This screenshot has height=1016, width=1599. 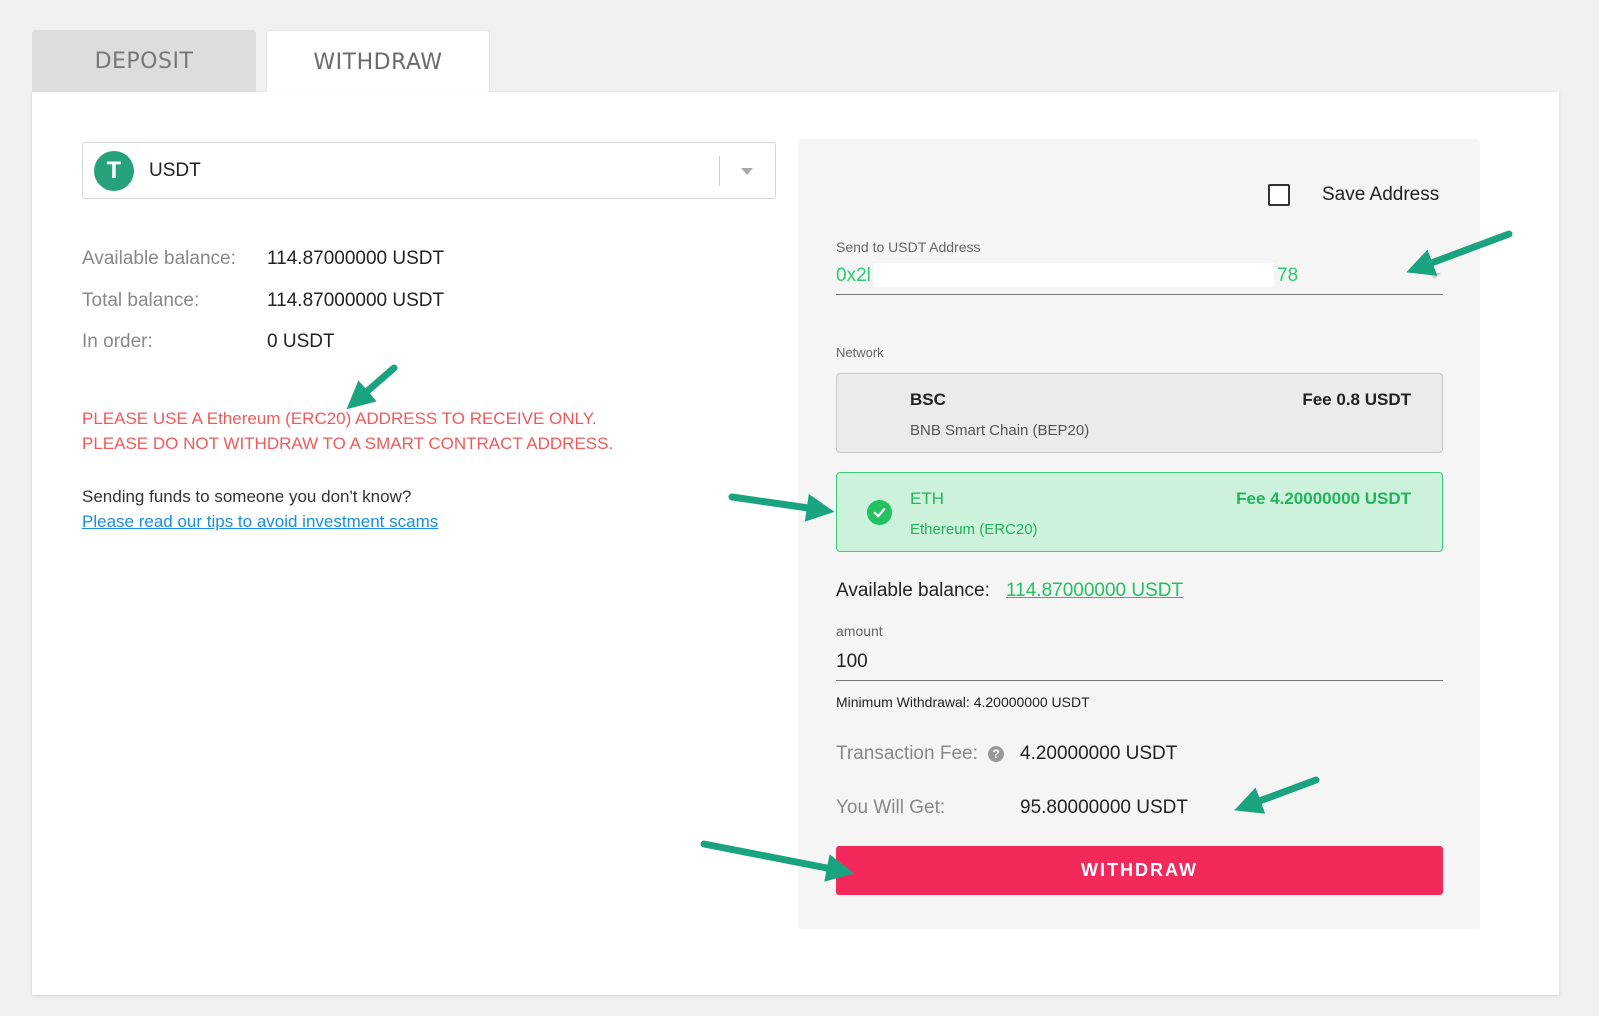 I want to click on network-name: Ethereum (ERC20), so click(x=974, y=529).